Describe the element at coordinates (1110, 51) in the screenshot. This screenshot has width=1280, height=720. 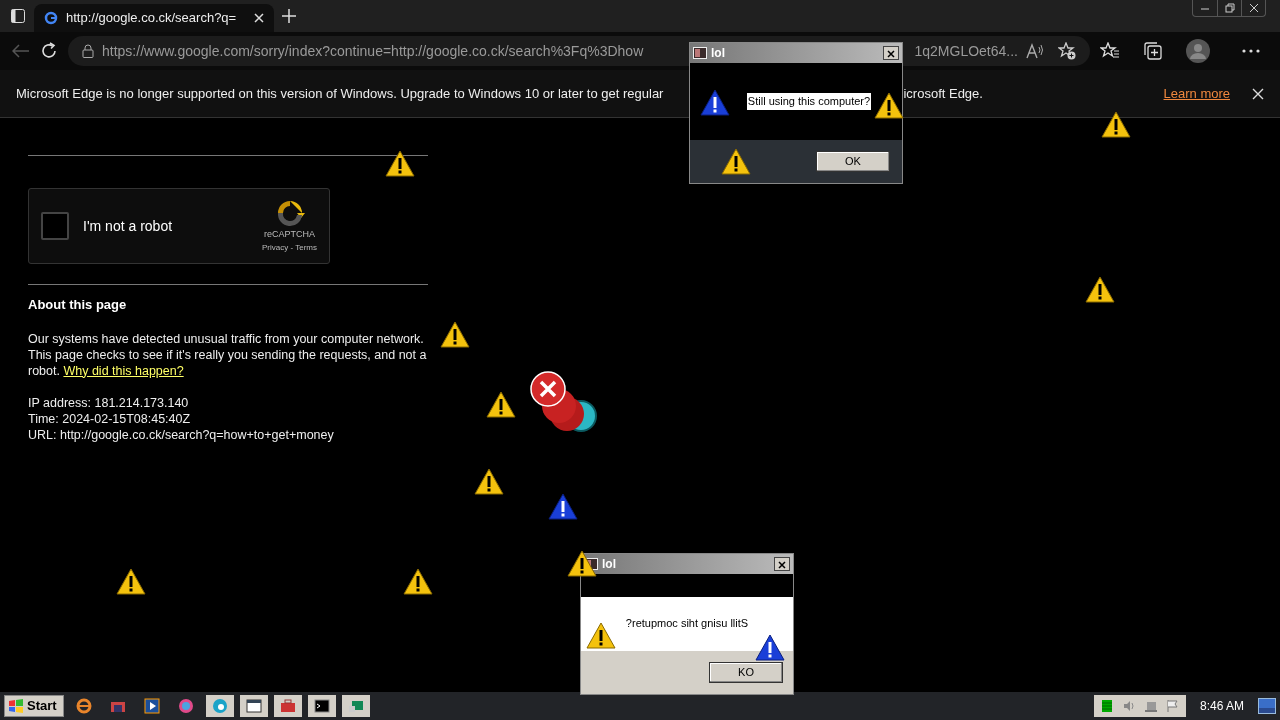
I see `favorites-icon` at that location.